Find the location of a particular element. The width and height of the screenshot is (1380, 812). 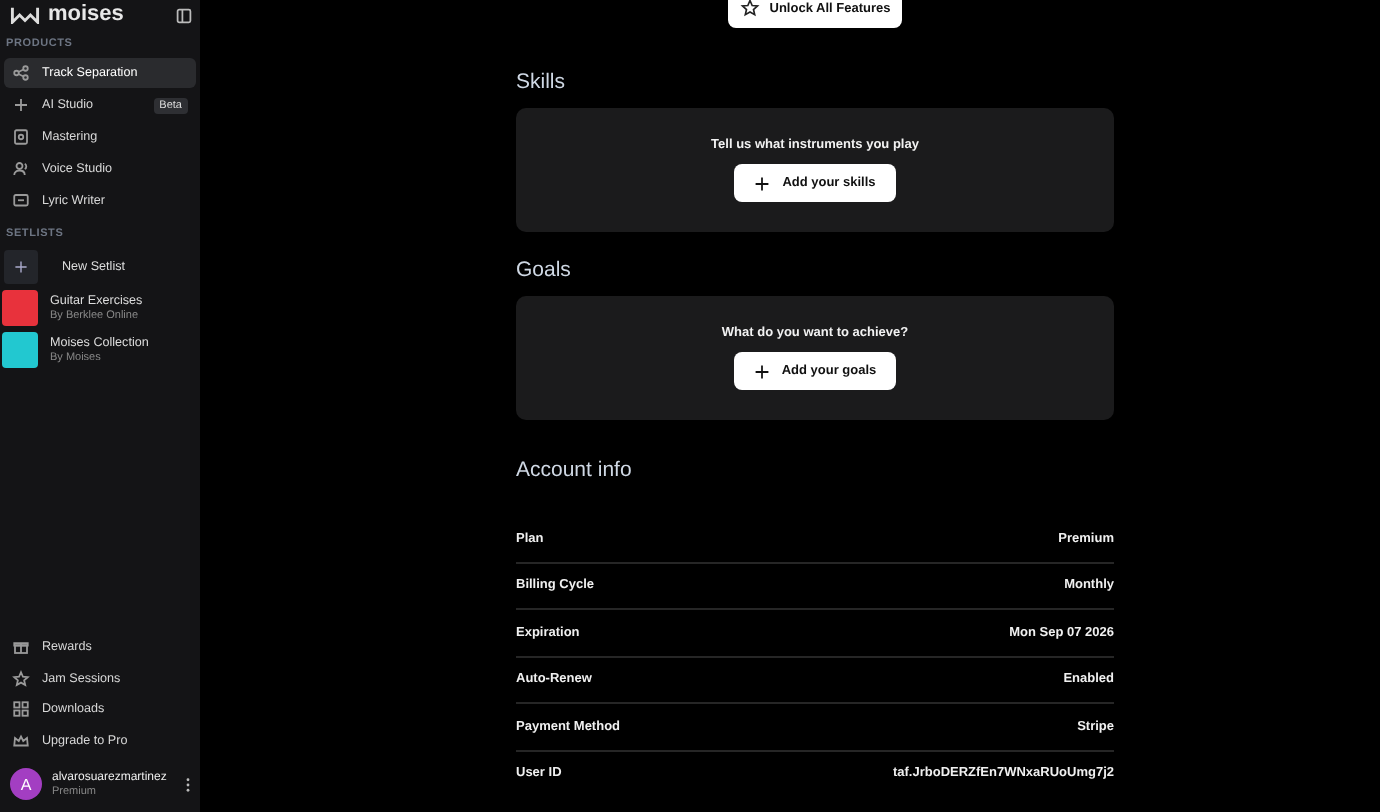

logo-text: moises is located at coordinates (87, 15).